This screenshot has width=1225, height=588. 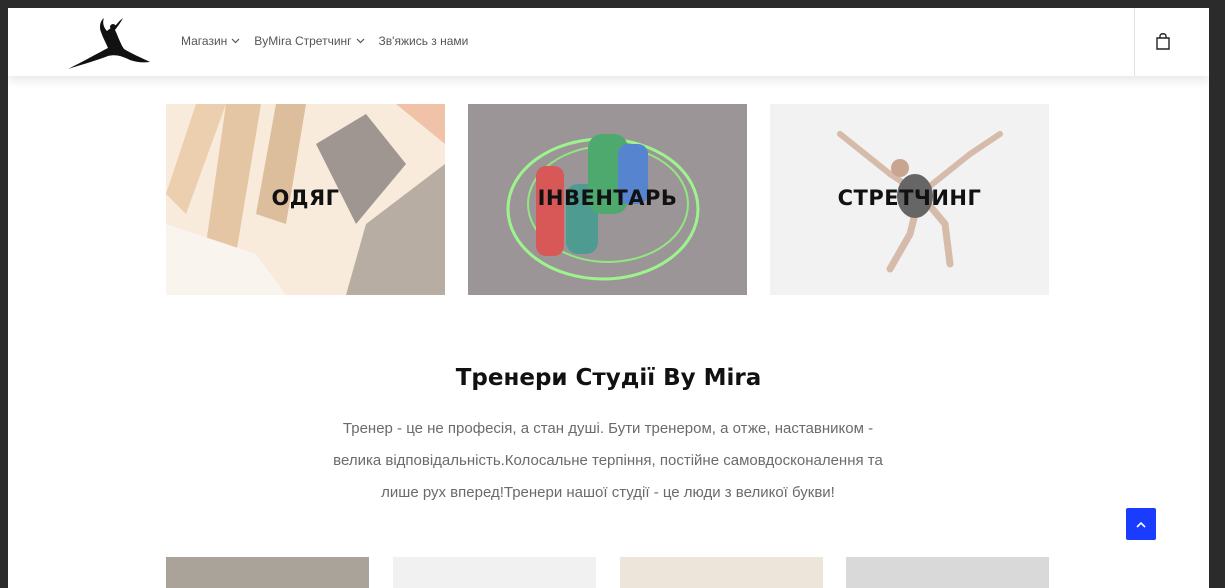 What do you see at coordinates (1171, 42) in the screenshot?
I see `cart-button` at bounding box center [1171, 42].